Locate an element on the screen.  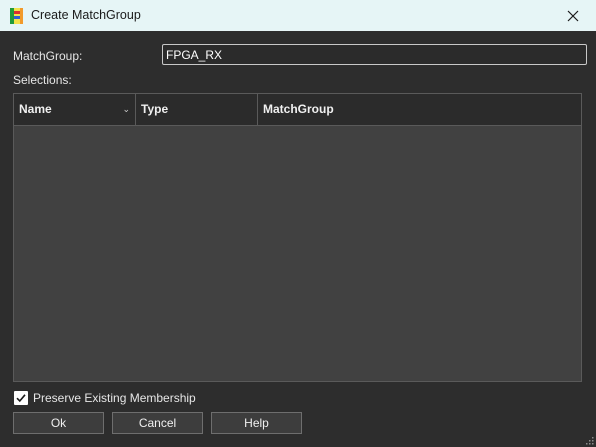
column-header-type: Type is located at coordinates (197, 109).